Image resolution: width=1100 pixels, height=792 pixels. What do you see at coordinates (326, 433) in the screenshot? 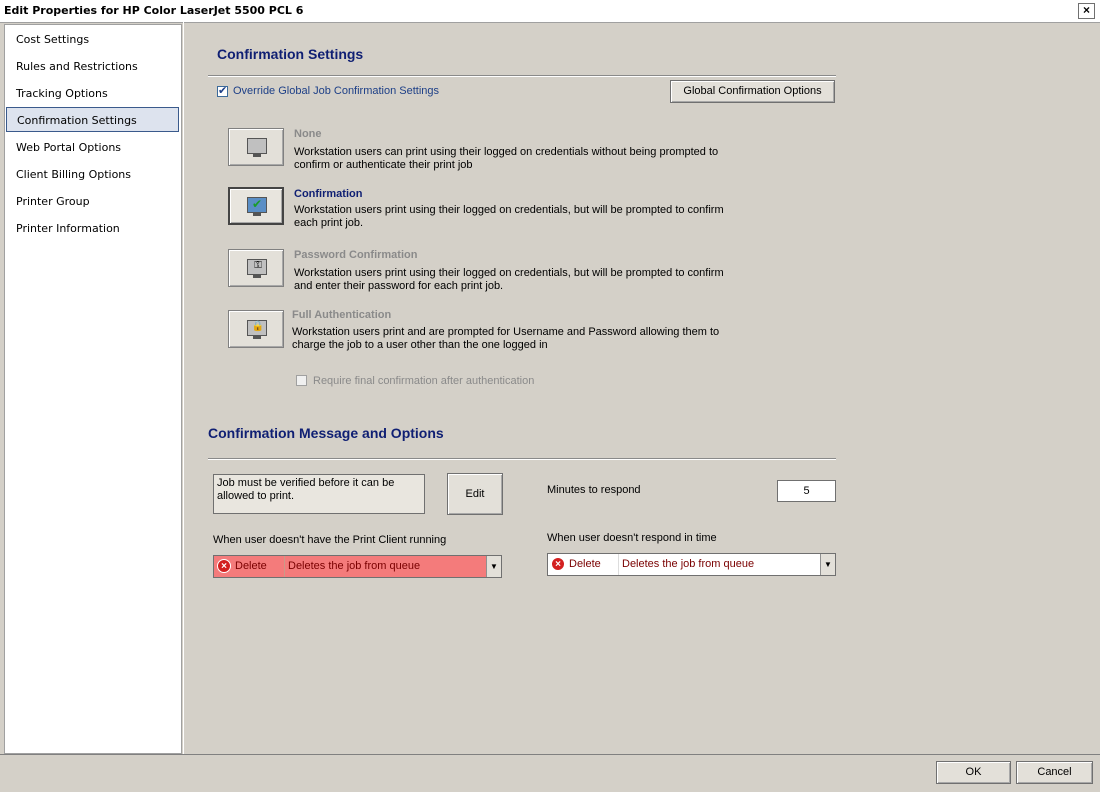
I see `confirmation-message-title: Confirmation Message and Options` at bounding box center [326, 433].